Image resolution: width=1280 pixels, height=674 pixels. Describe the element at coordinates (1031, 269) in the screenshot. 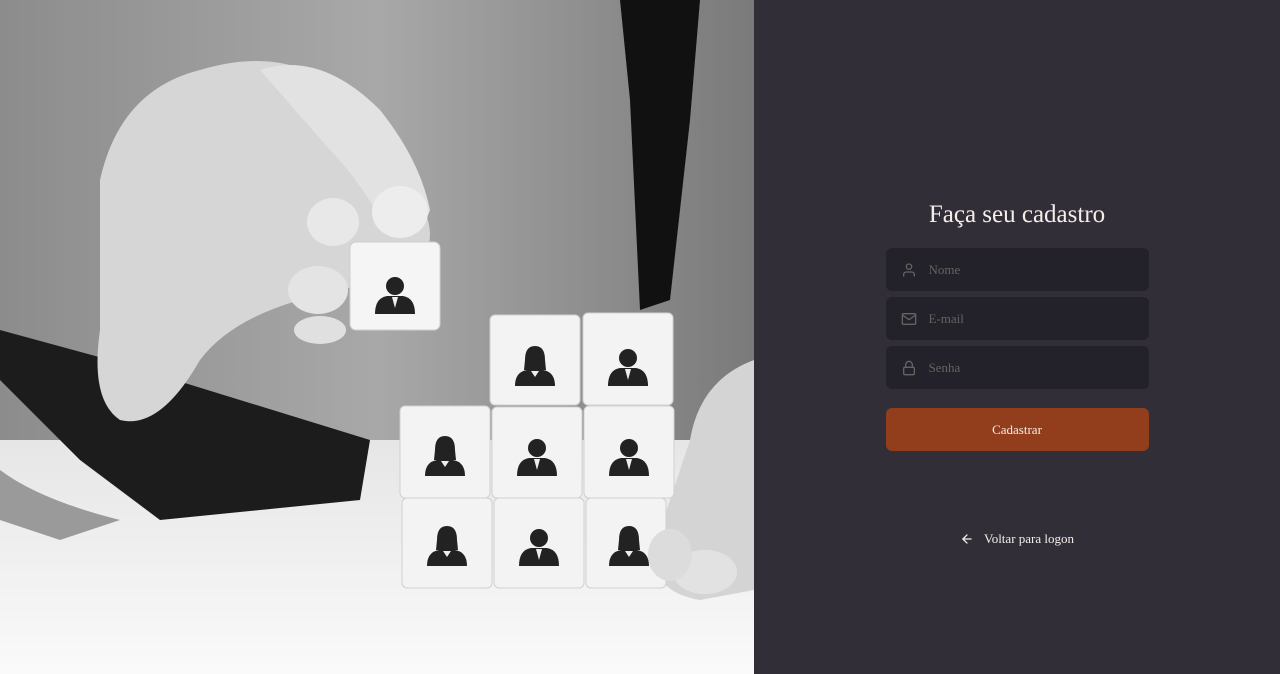

I see `name-input` at that location.